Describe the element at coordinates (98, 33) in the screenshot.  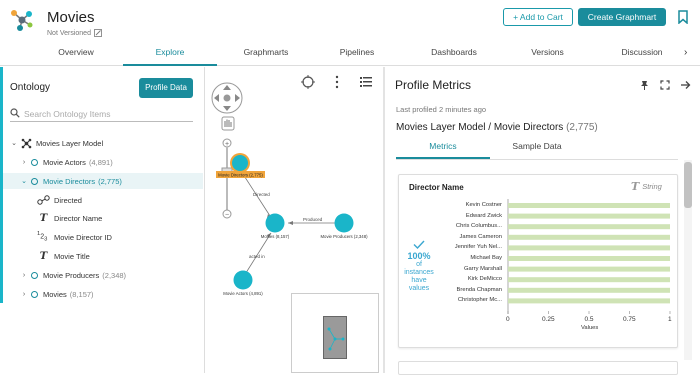
I see `edit-icon` at that location.